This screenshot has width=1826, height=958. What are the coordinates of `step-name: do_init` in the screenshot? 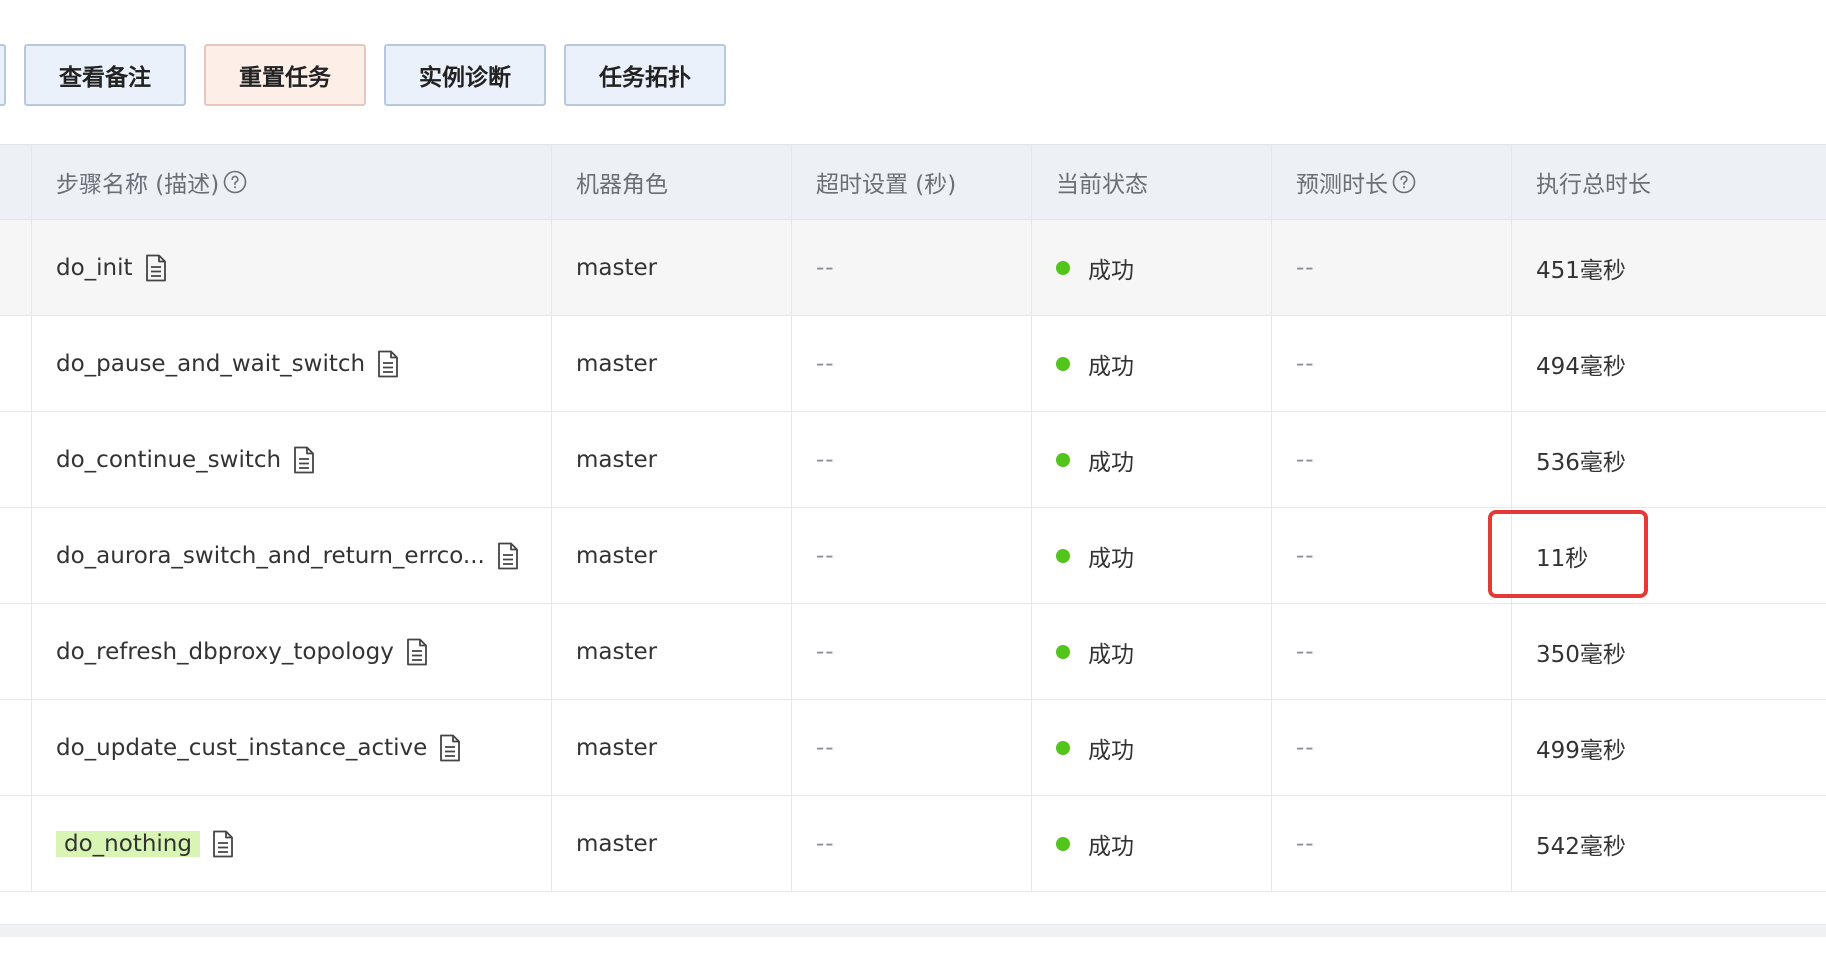 It's located at (94, 267).